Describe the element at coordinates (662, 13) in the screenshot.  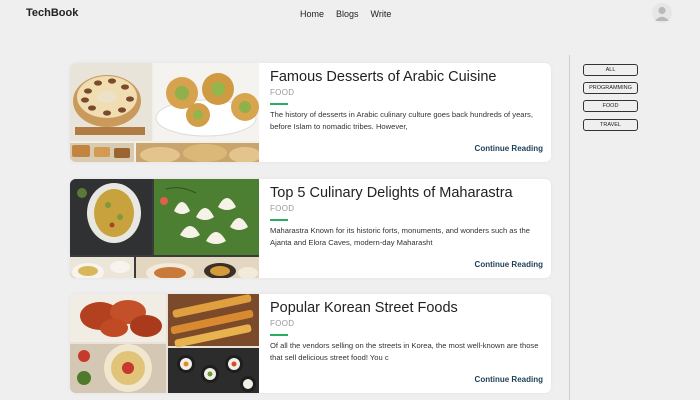
I see `user-avatar-icon` at that location.